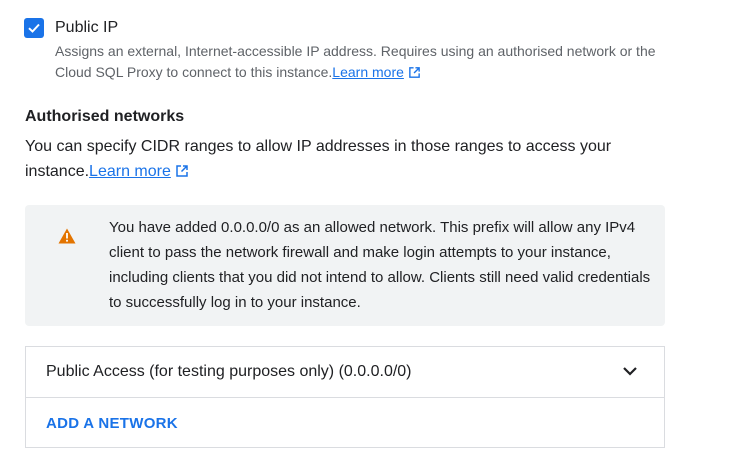 The image size is (732, 458). I want to click on public-ip-checkbox-row: Public IP, so click(71, 28).